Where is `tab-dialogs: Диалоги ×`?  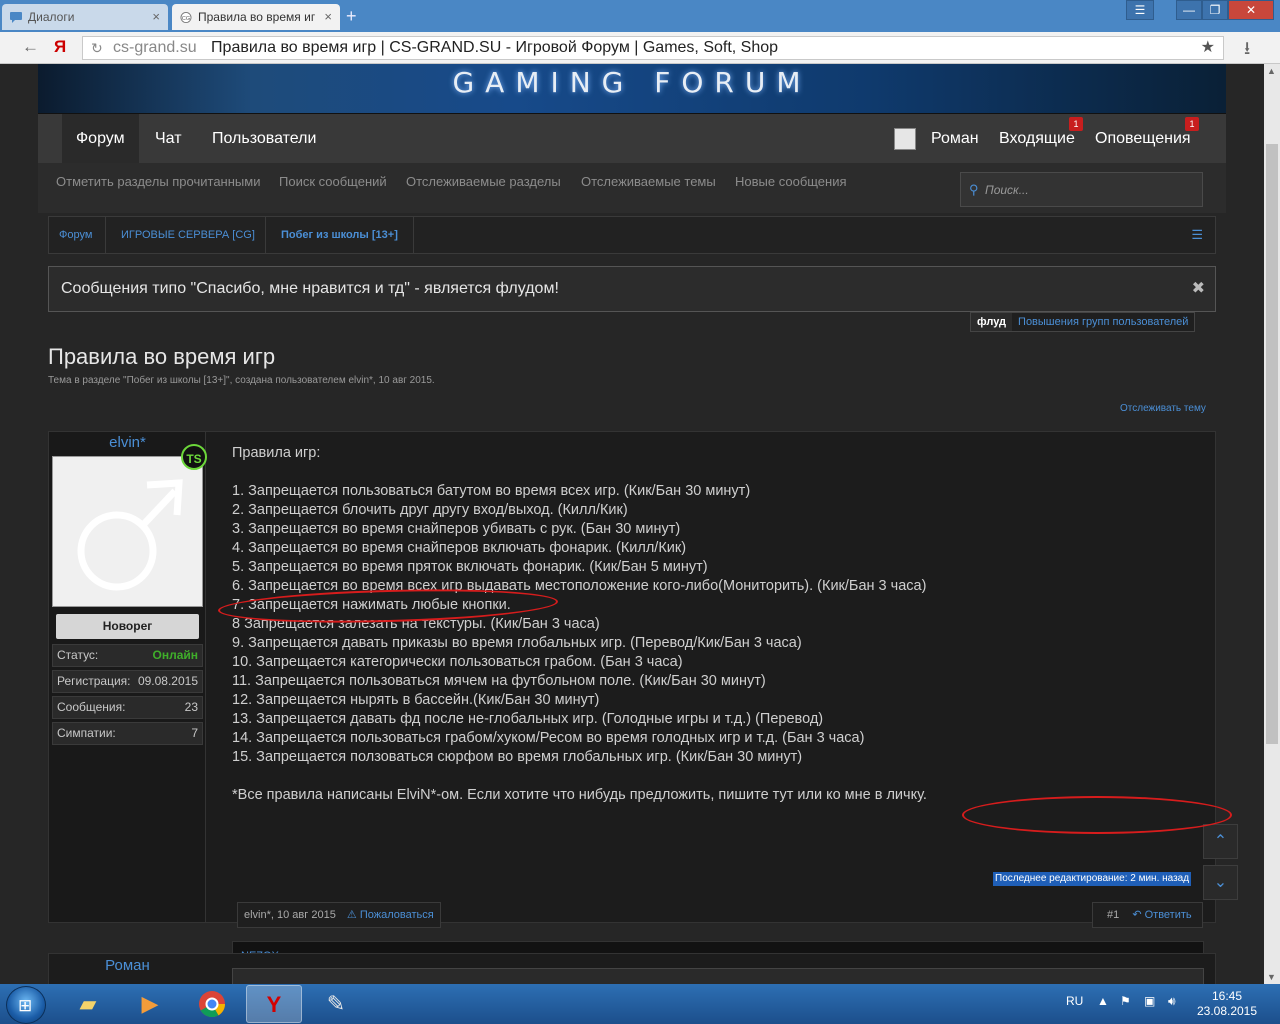
tab-dialogs: Диалоги × is located at coordinates (85, 17).